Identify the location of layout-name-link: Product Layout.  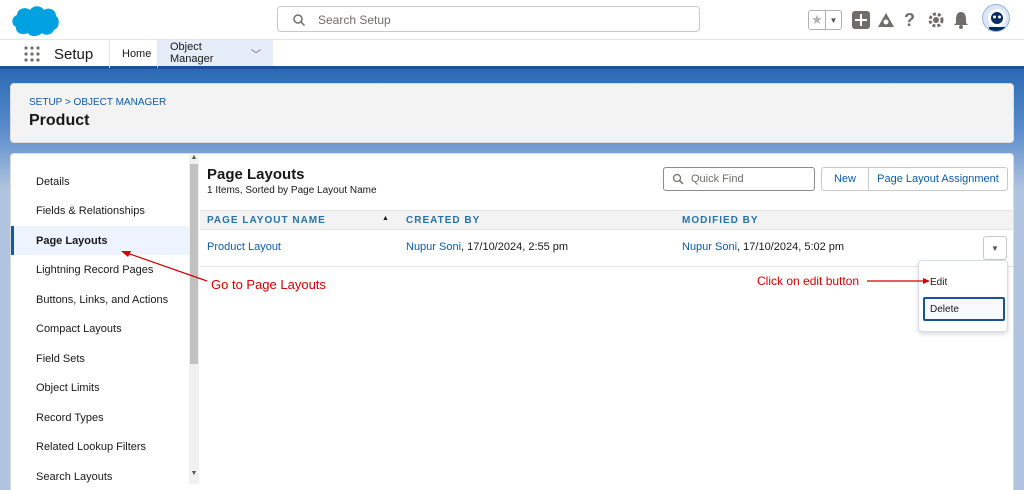
(244, 247).